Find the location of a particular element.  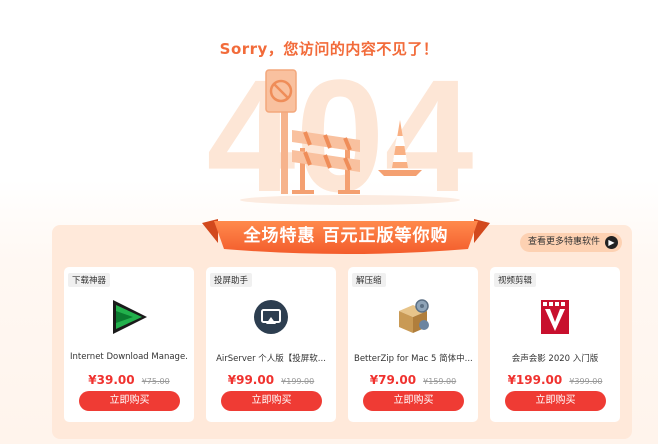

error-title: Sorry，您访问的内容不见了！ is located at coordinates (329, 49).